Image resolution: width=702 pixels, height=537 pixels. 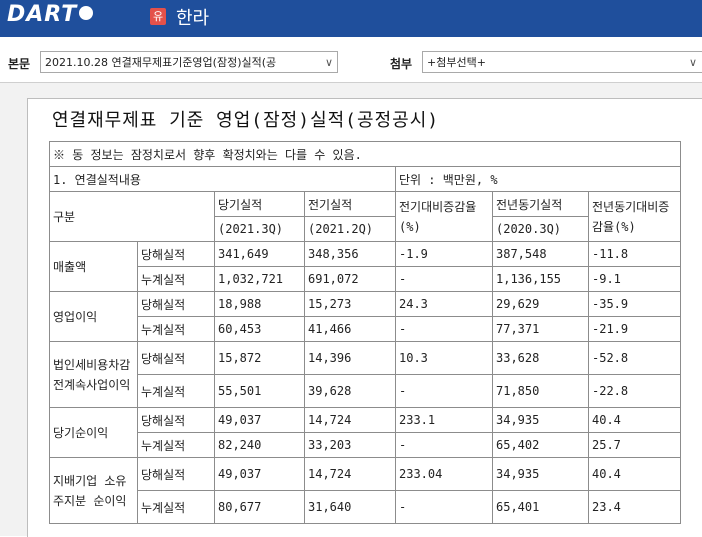 I want to click on cell-qoq: 233.04, so click(x=444, y=474).